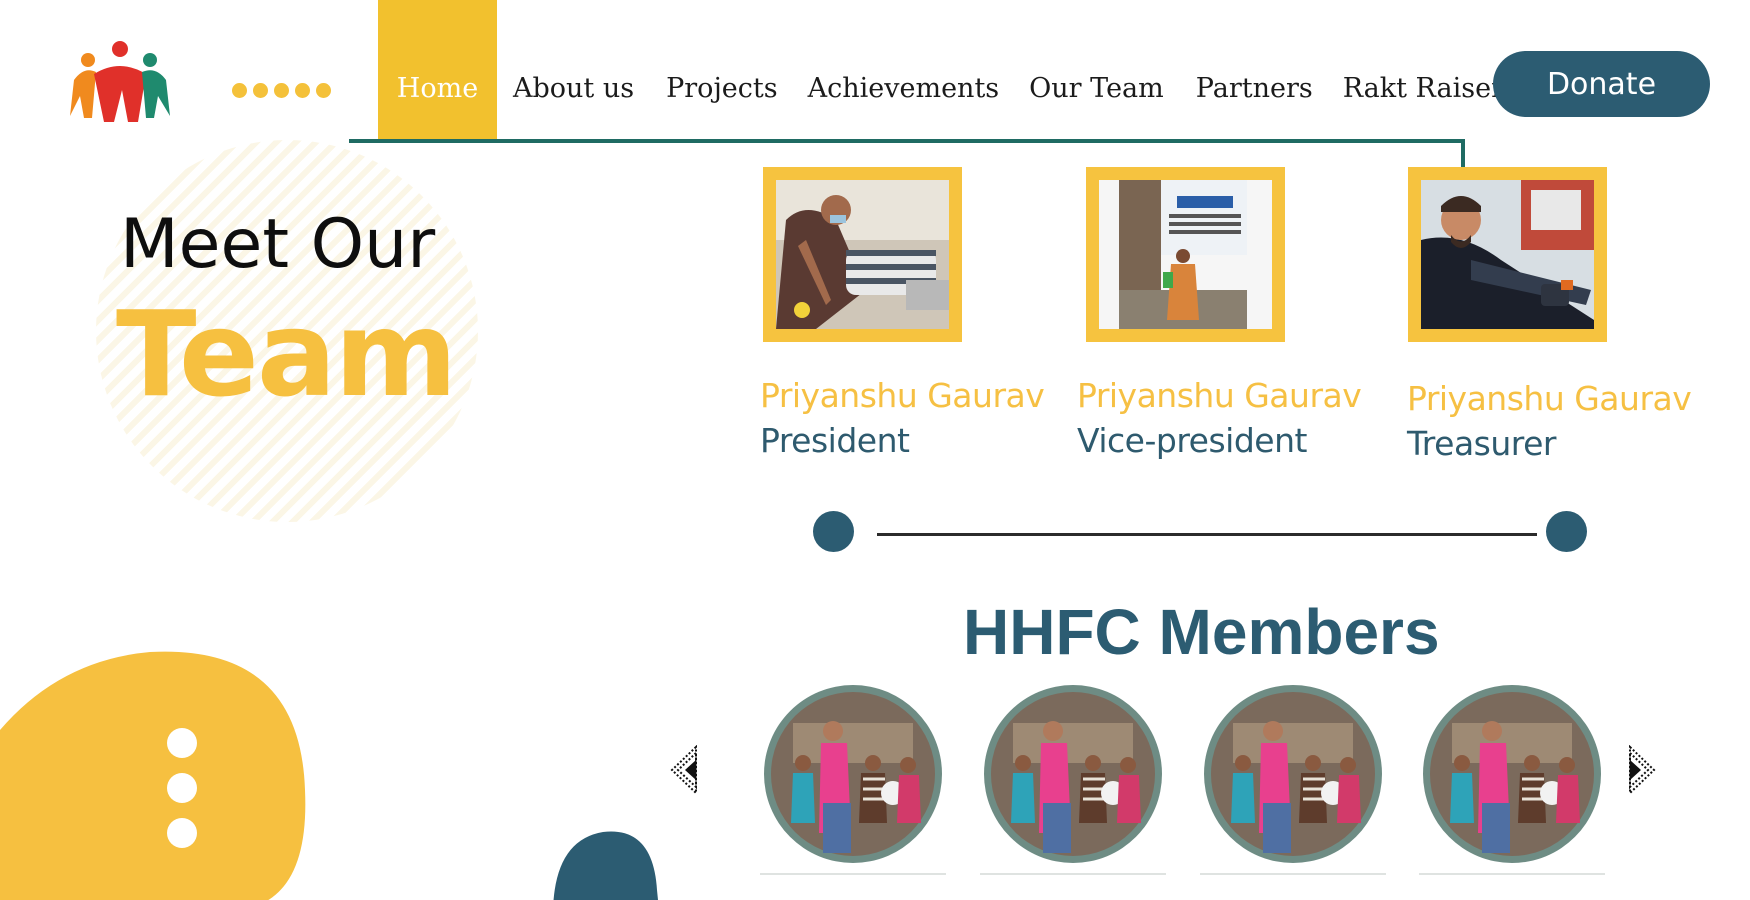  I want to click on member-role: Treasurer, so click(1482, 443).